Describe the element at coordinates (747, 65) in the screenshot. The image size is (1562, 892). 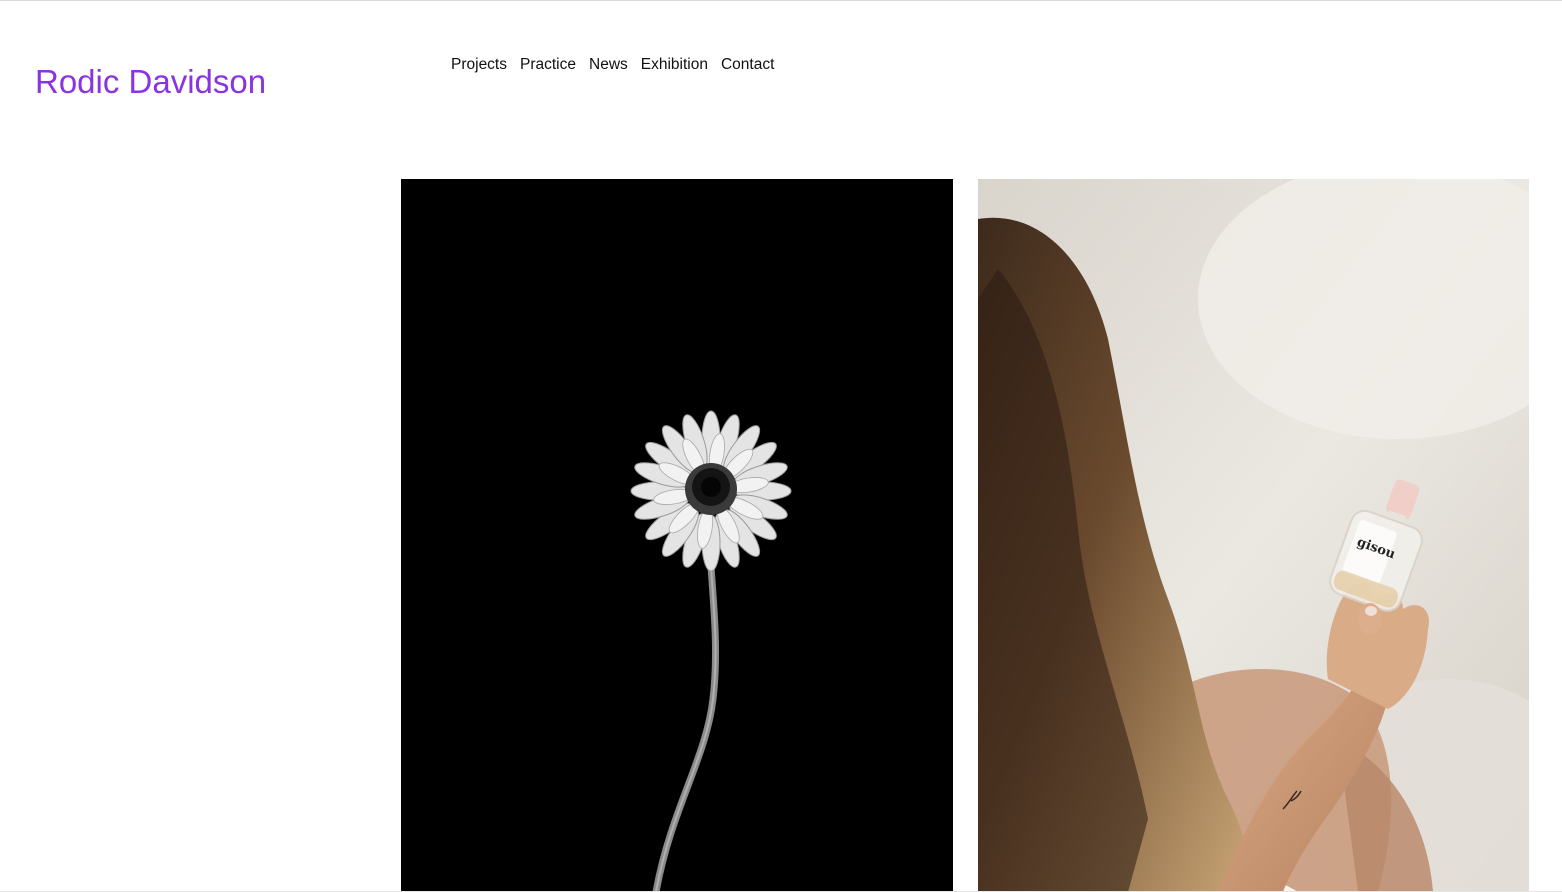
I see `nav-item-contact: Contact` at that location.